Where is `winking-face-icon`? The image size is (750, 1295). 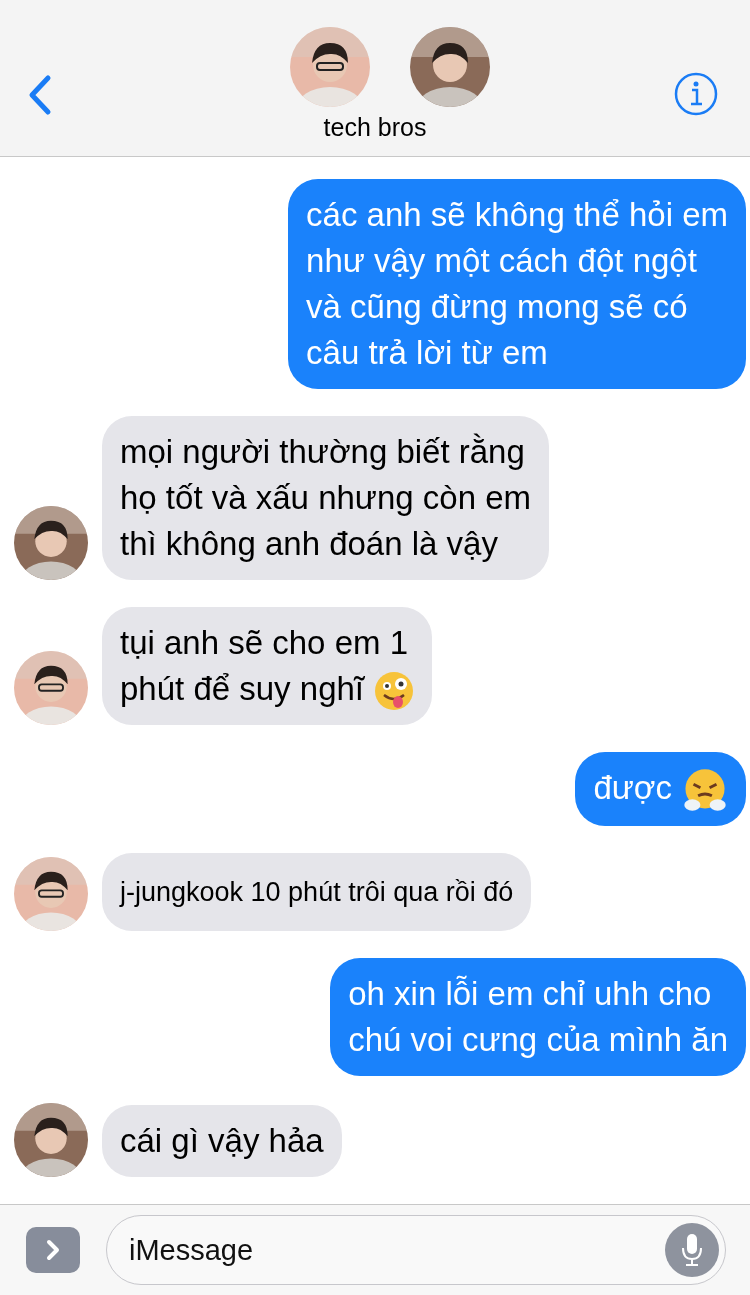 winking-face-icon is located at coordinates (394, 691).